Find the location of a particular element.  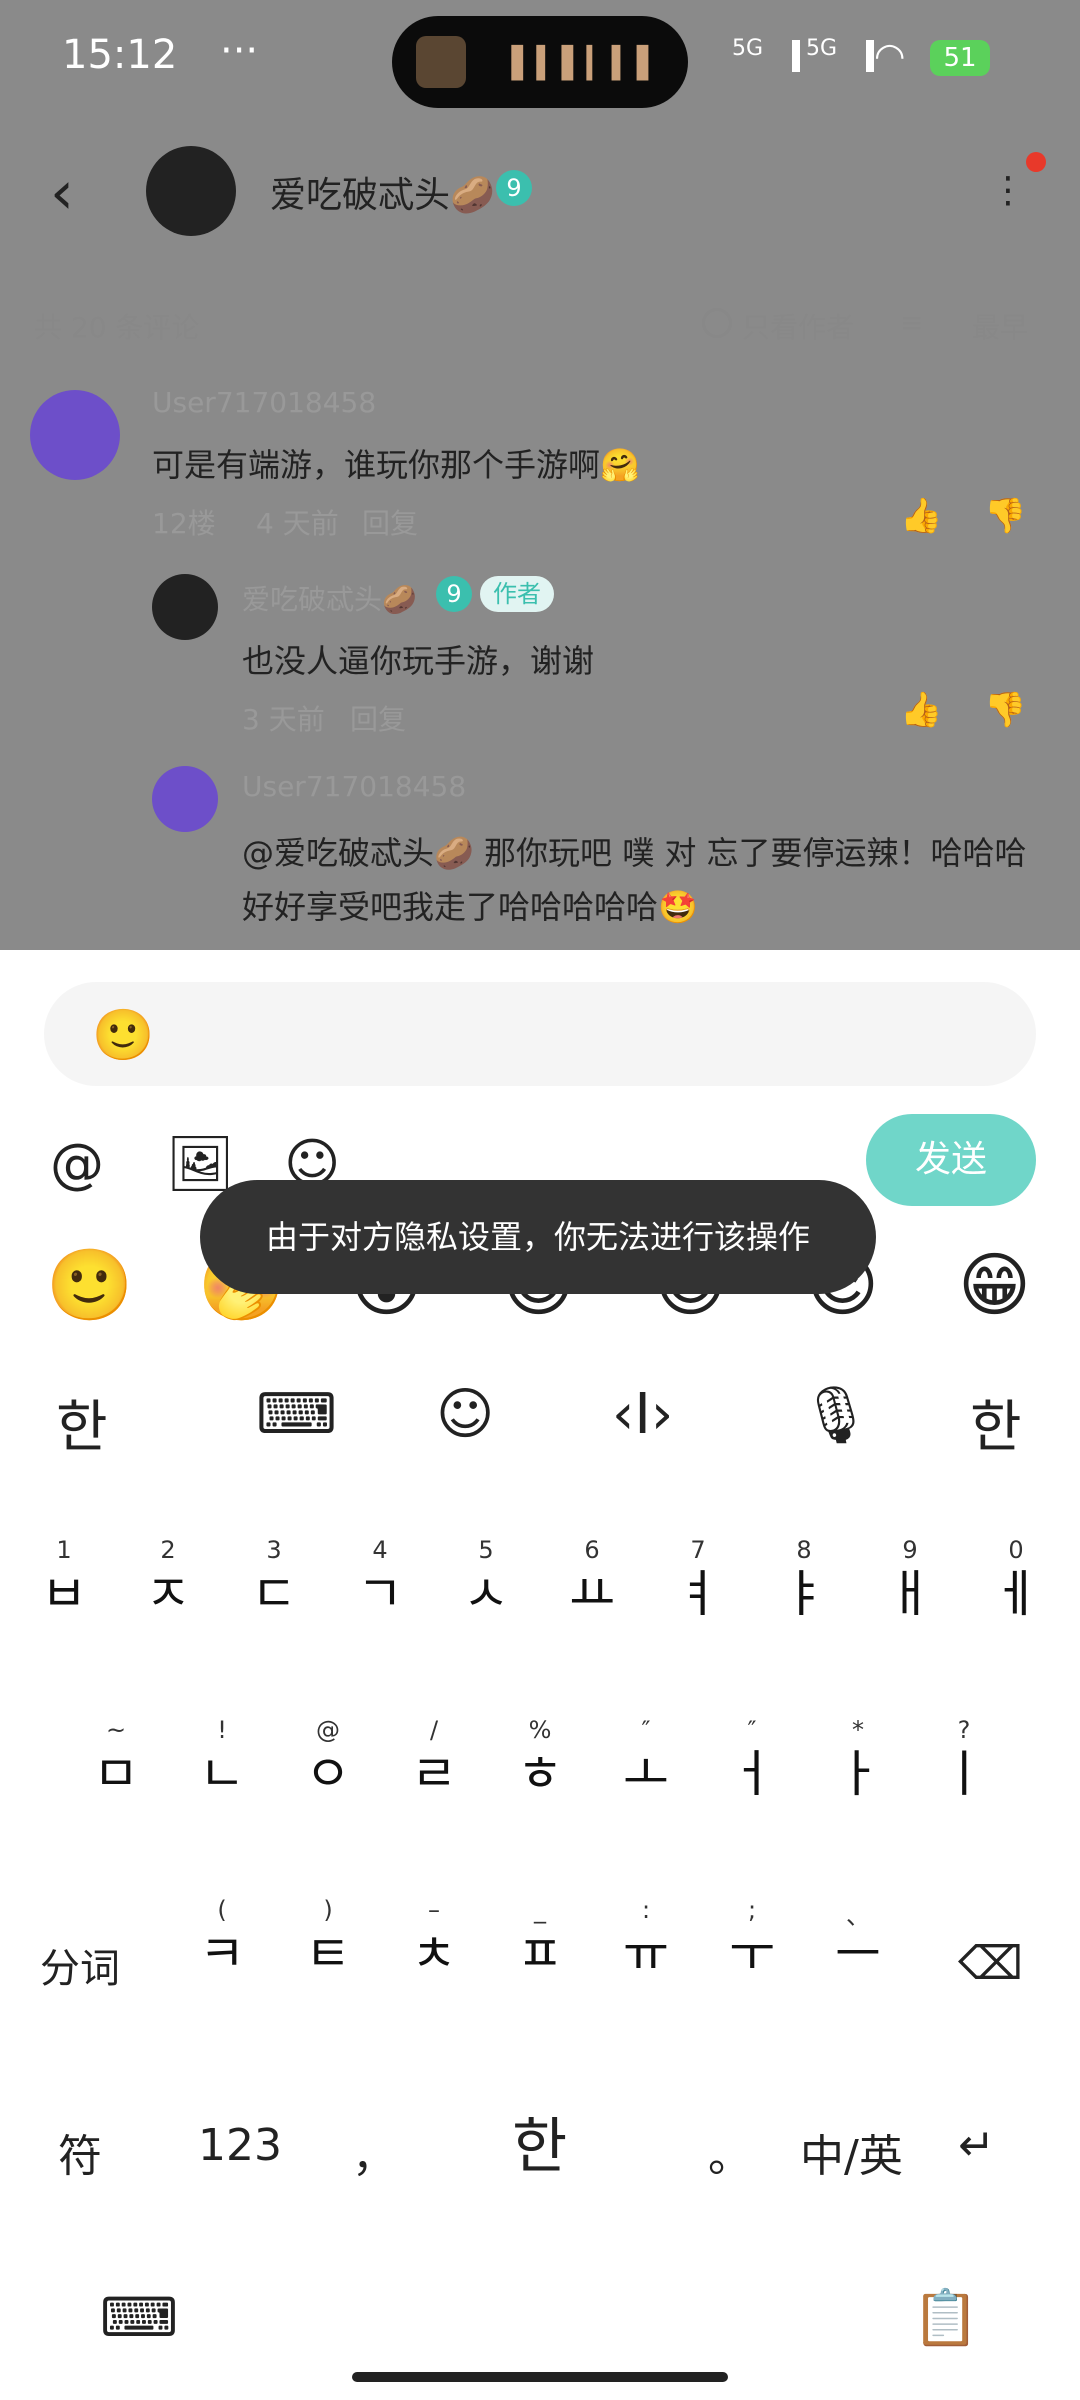

key: :ㅠ is located at coordinates (646, 1939).